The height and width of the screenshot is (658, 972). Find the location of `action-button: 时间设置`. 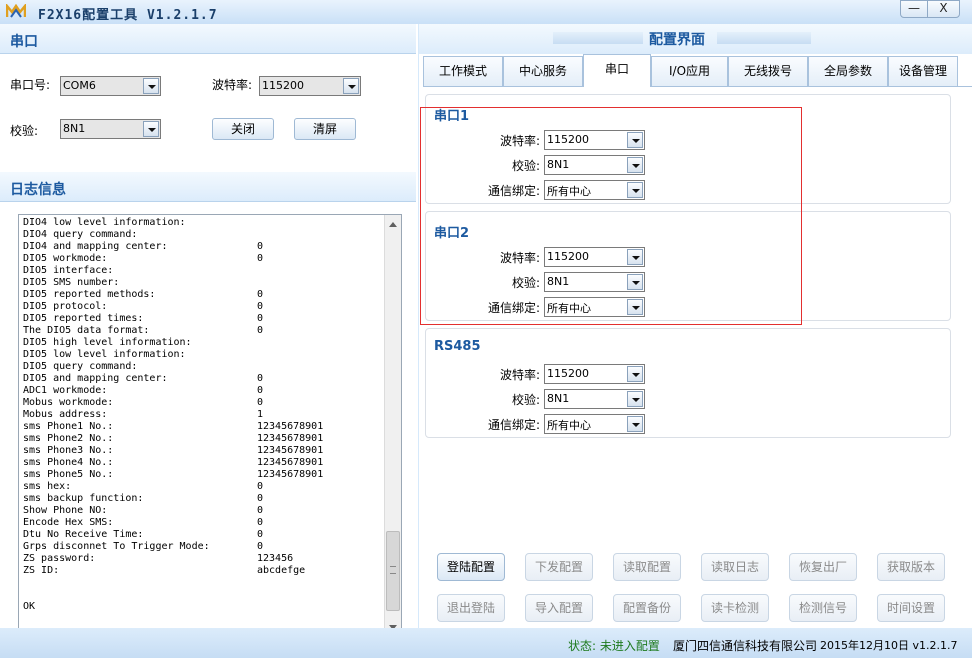

action-button: 时间设置 is located at coordinates (911, 608).